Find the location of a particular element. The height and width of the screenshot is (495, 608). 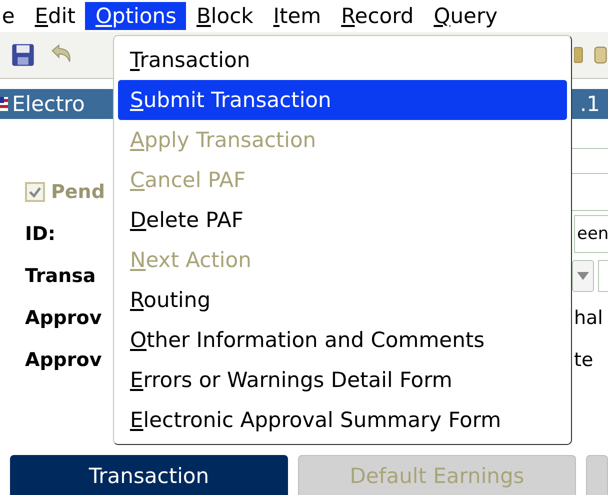

flag-icon is located at coordinates (4, 104).